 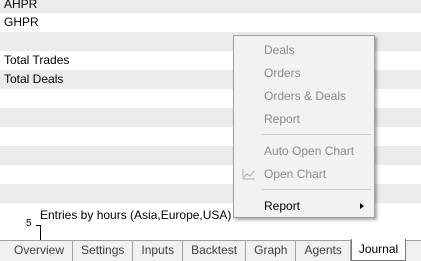 I want to click on menu-item-open-chart: Open Chart, so click(x=304, y=174).